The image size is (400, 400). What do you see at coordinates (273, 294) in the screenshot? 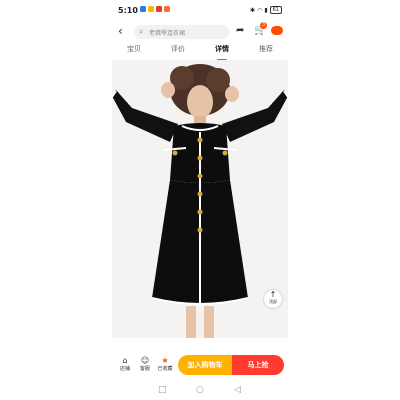
I see `arrow-up-icon: ↑` at bounding box center [273, 294].